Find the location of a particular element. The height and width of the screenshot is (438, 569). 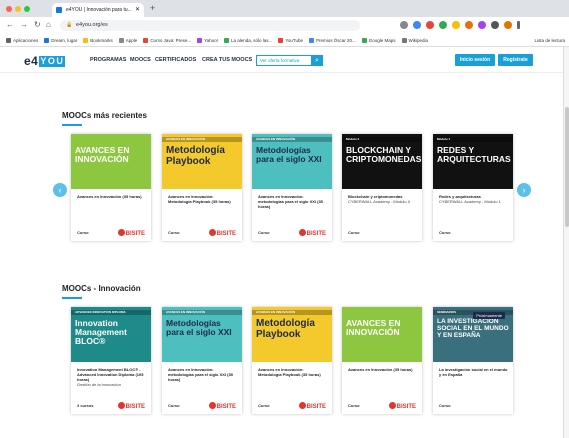

bookmark-item: Google Maps is located at coordinates (378, 40).